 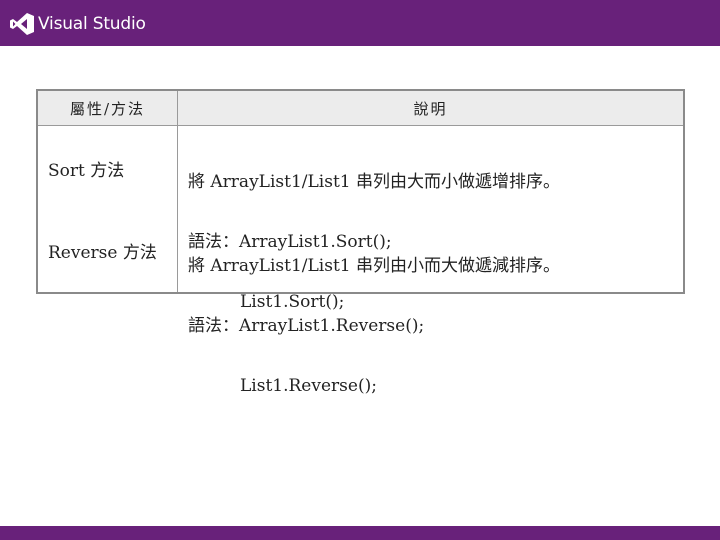 I want to click on sort-summary: 將 ArrayList1/List1 串列由大而小做遞增排序。, so click(x=374, y=182).